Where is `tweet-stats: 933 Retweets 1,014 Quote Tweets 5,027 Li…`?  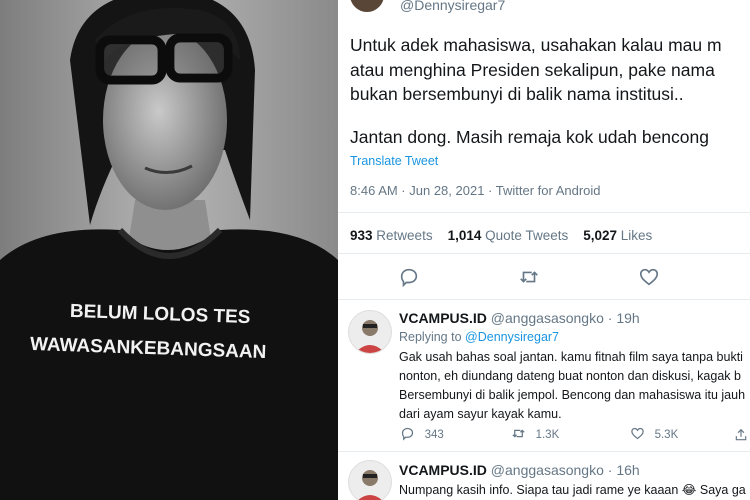
tweet-stats: 933 Retweets 1,014 Quote Tweets 5,027 Li… is located at coordinates (501, 235).